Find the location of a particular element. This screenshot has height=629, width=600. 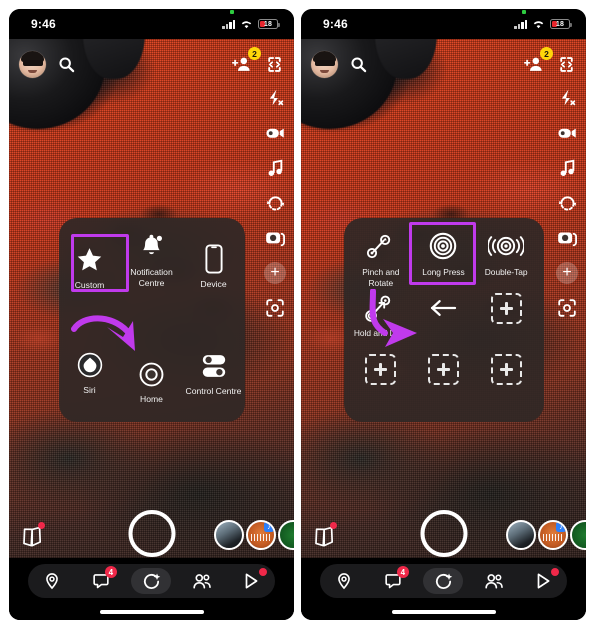

camera-tool-rail: + is located at coordinates (275, 203).